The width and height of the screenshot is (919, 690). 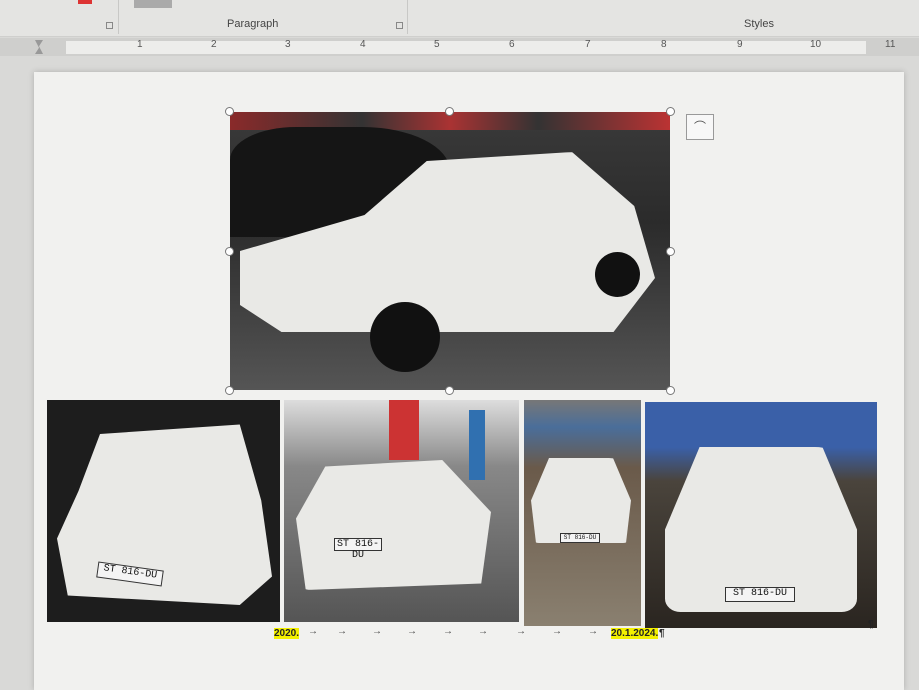 I want to click on ruler-mark: 4, so click(x=363, y=44).